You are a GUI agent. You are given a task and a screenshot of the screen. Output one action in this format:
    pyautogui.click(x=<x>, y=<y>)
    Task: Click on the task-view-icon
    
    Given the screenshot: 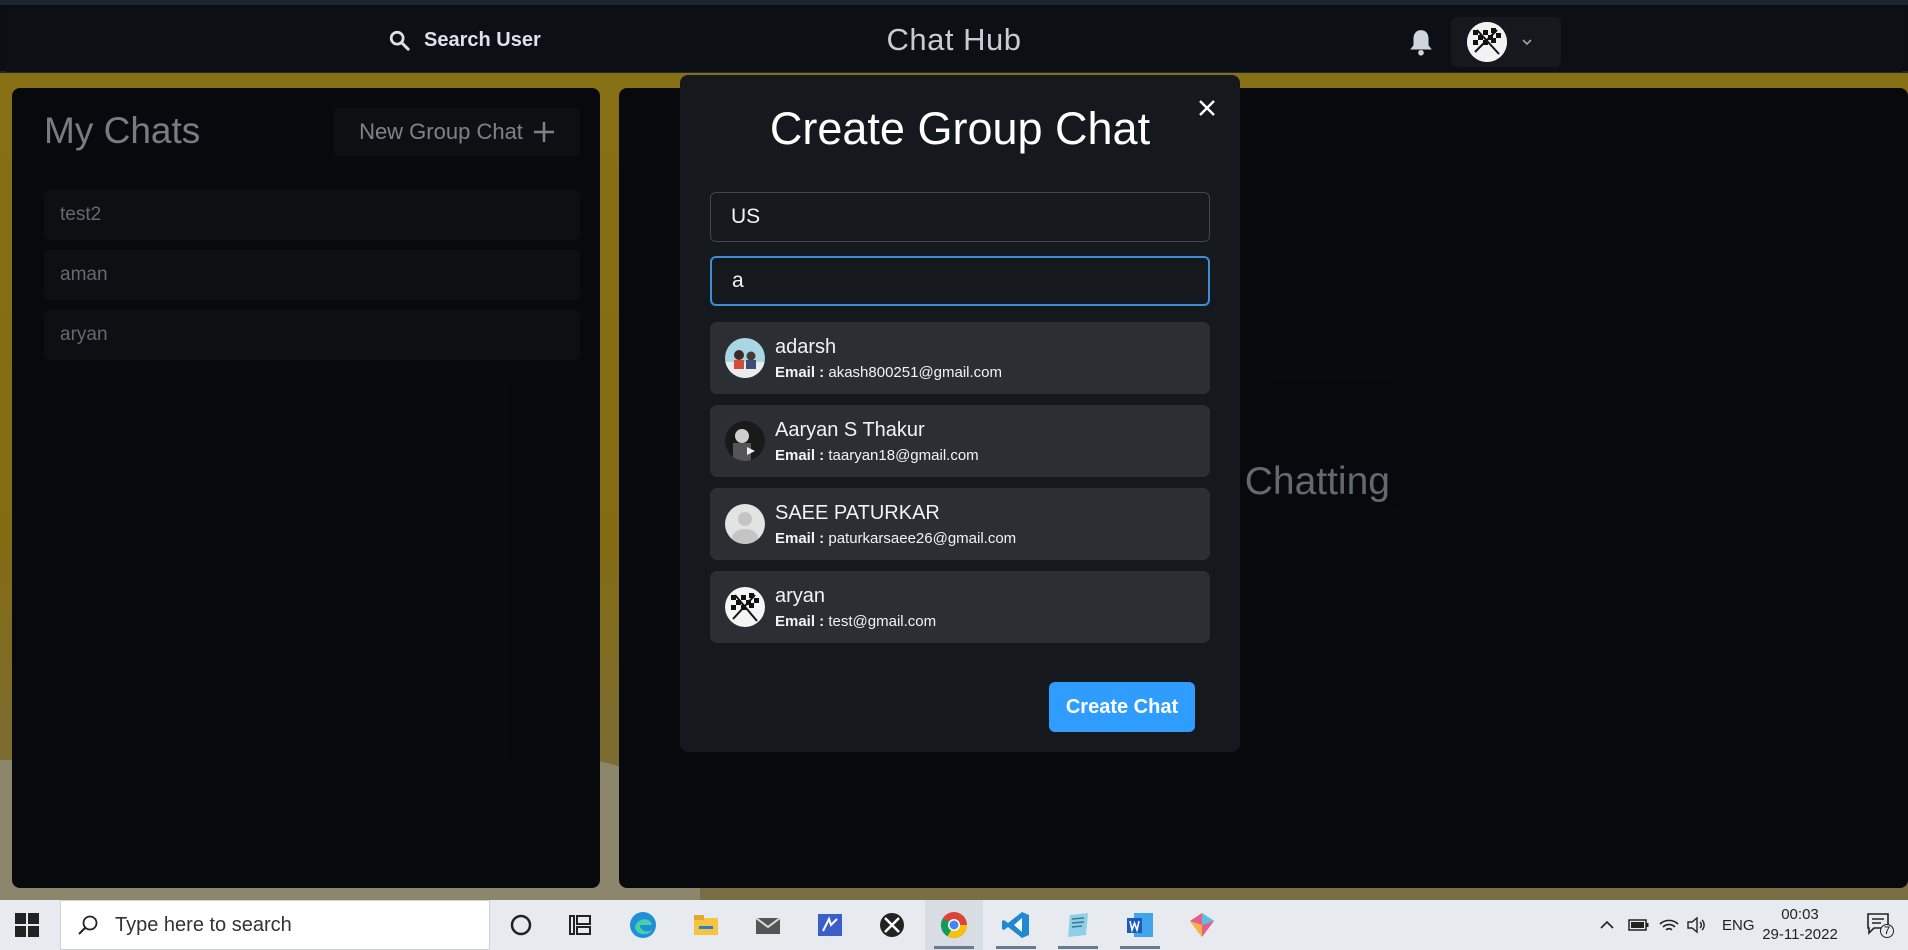 What is the action you would take?
    pyautogui.click(x=580, y=925)
    